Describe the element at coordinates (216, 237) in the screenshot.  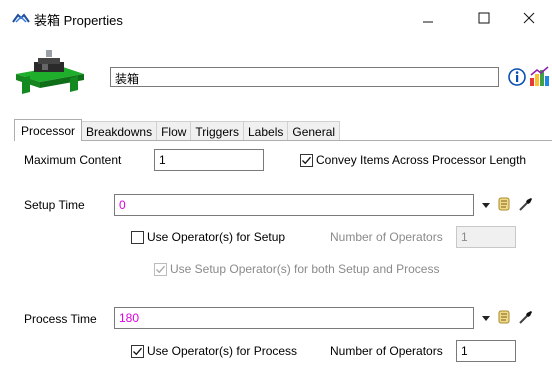
I see `use-operator-setup-label: Use Operator(s) for Setup` at that location.